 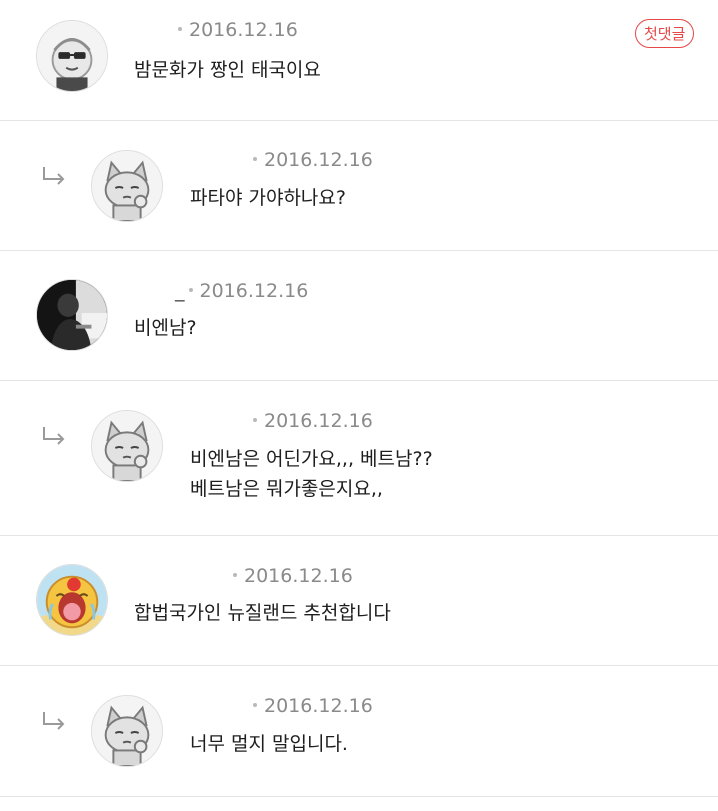 I want to click on comment-item: 2016.12.16 밤문화가 짱인 태국이요 첫댓글, so click(x=359, y=60).